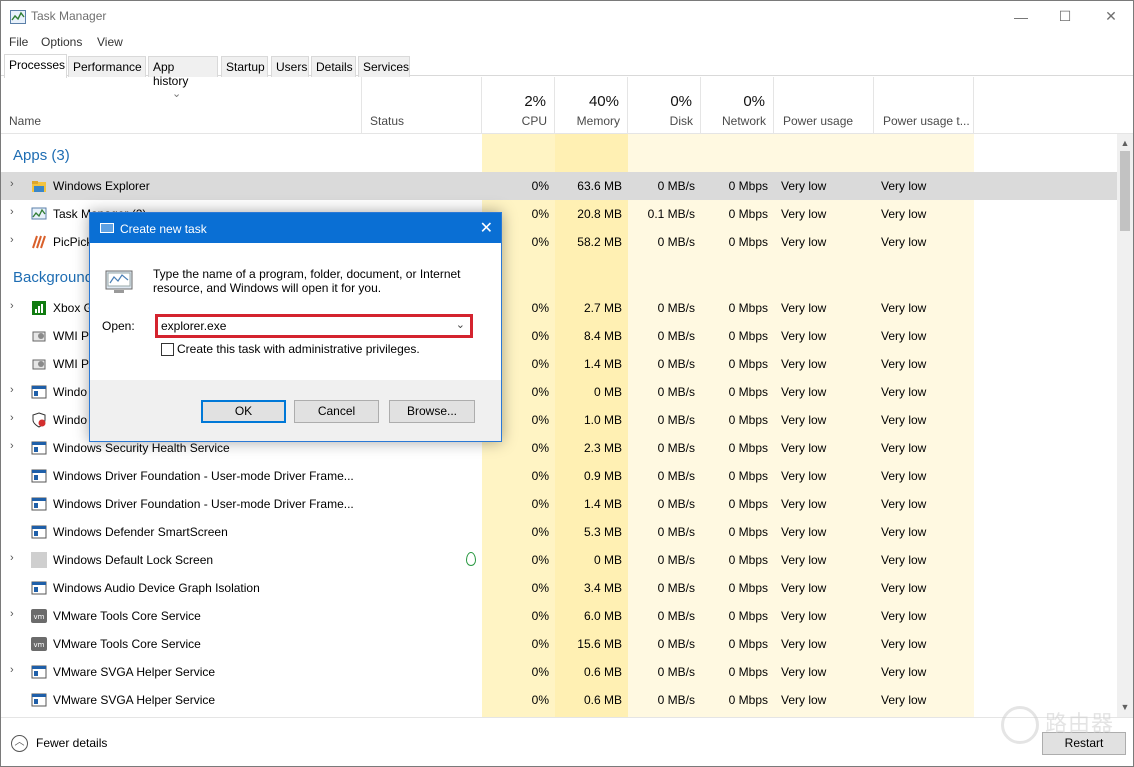 The image size is (1134, 767). I want to click on open-input-value: explorer.exe, so click(193, 326).